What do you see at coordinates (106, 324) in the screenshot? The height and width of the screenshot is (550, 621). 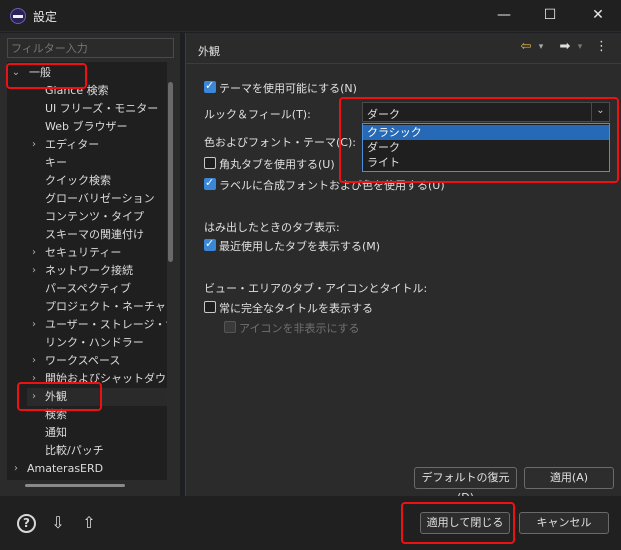 I see `tree-item-label: ユーザー・ストレージ・サー` at bounding box center [106, 324].